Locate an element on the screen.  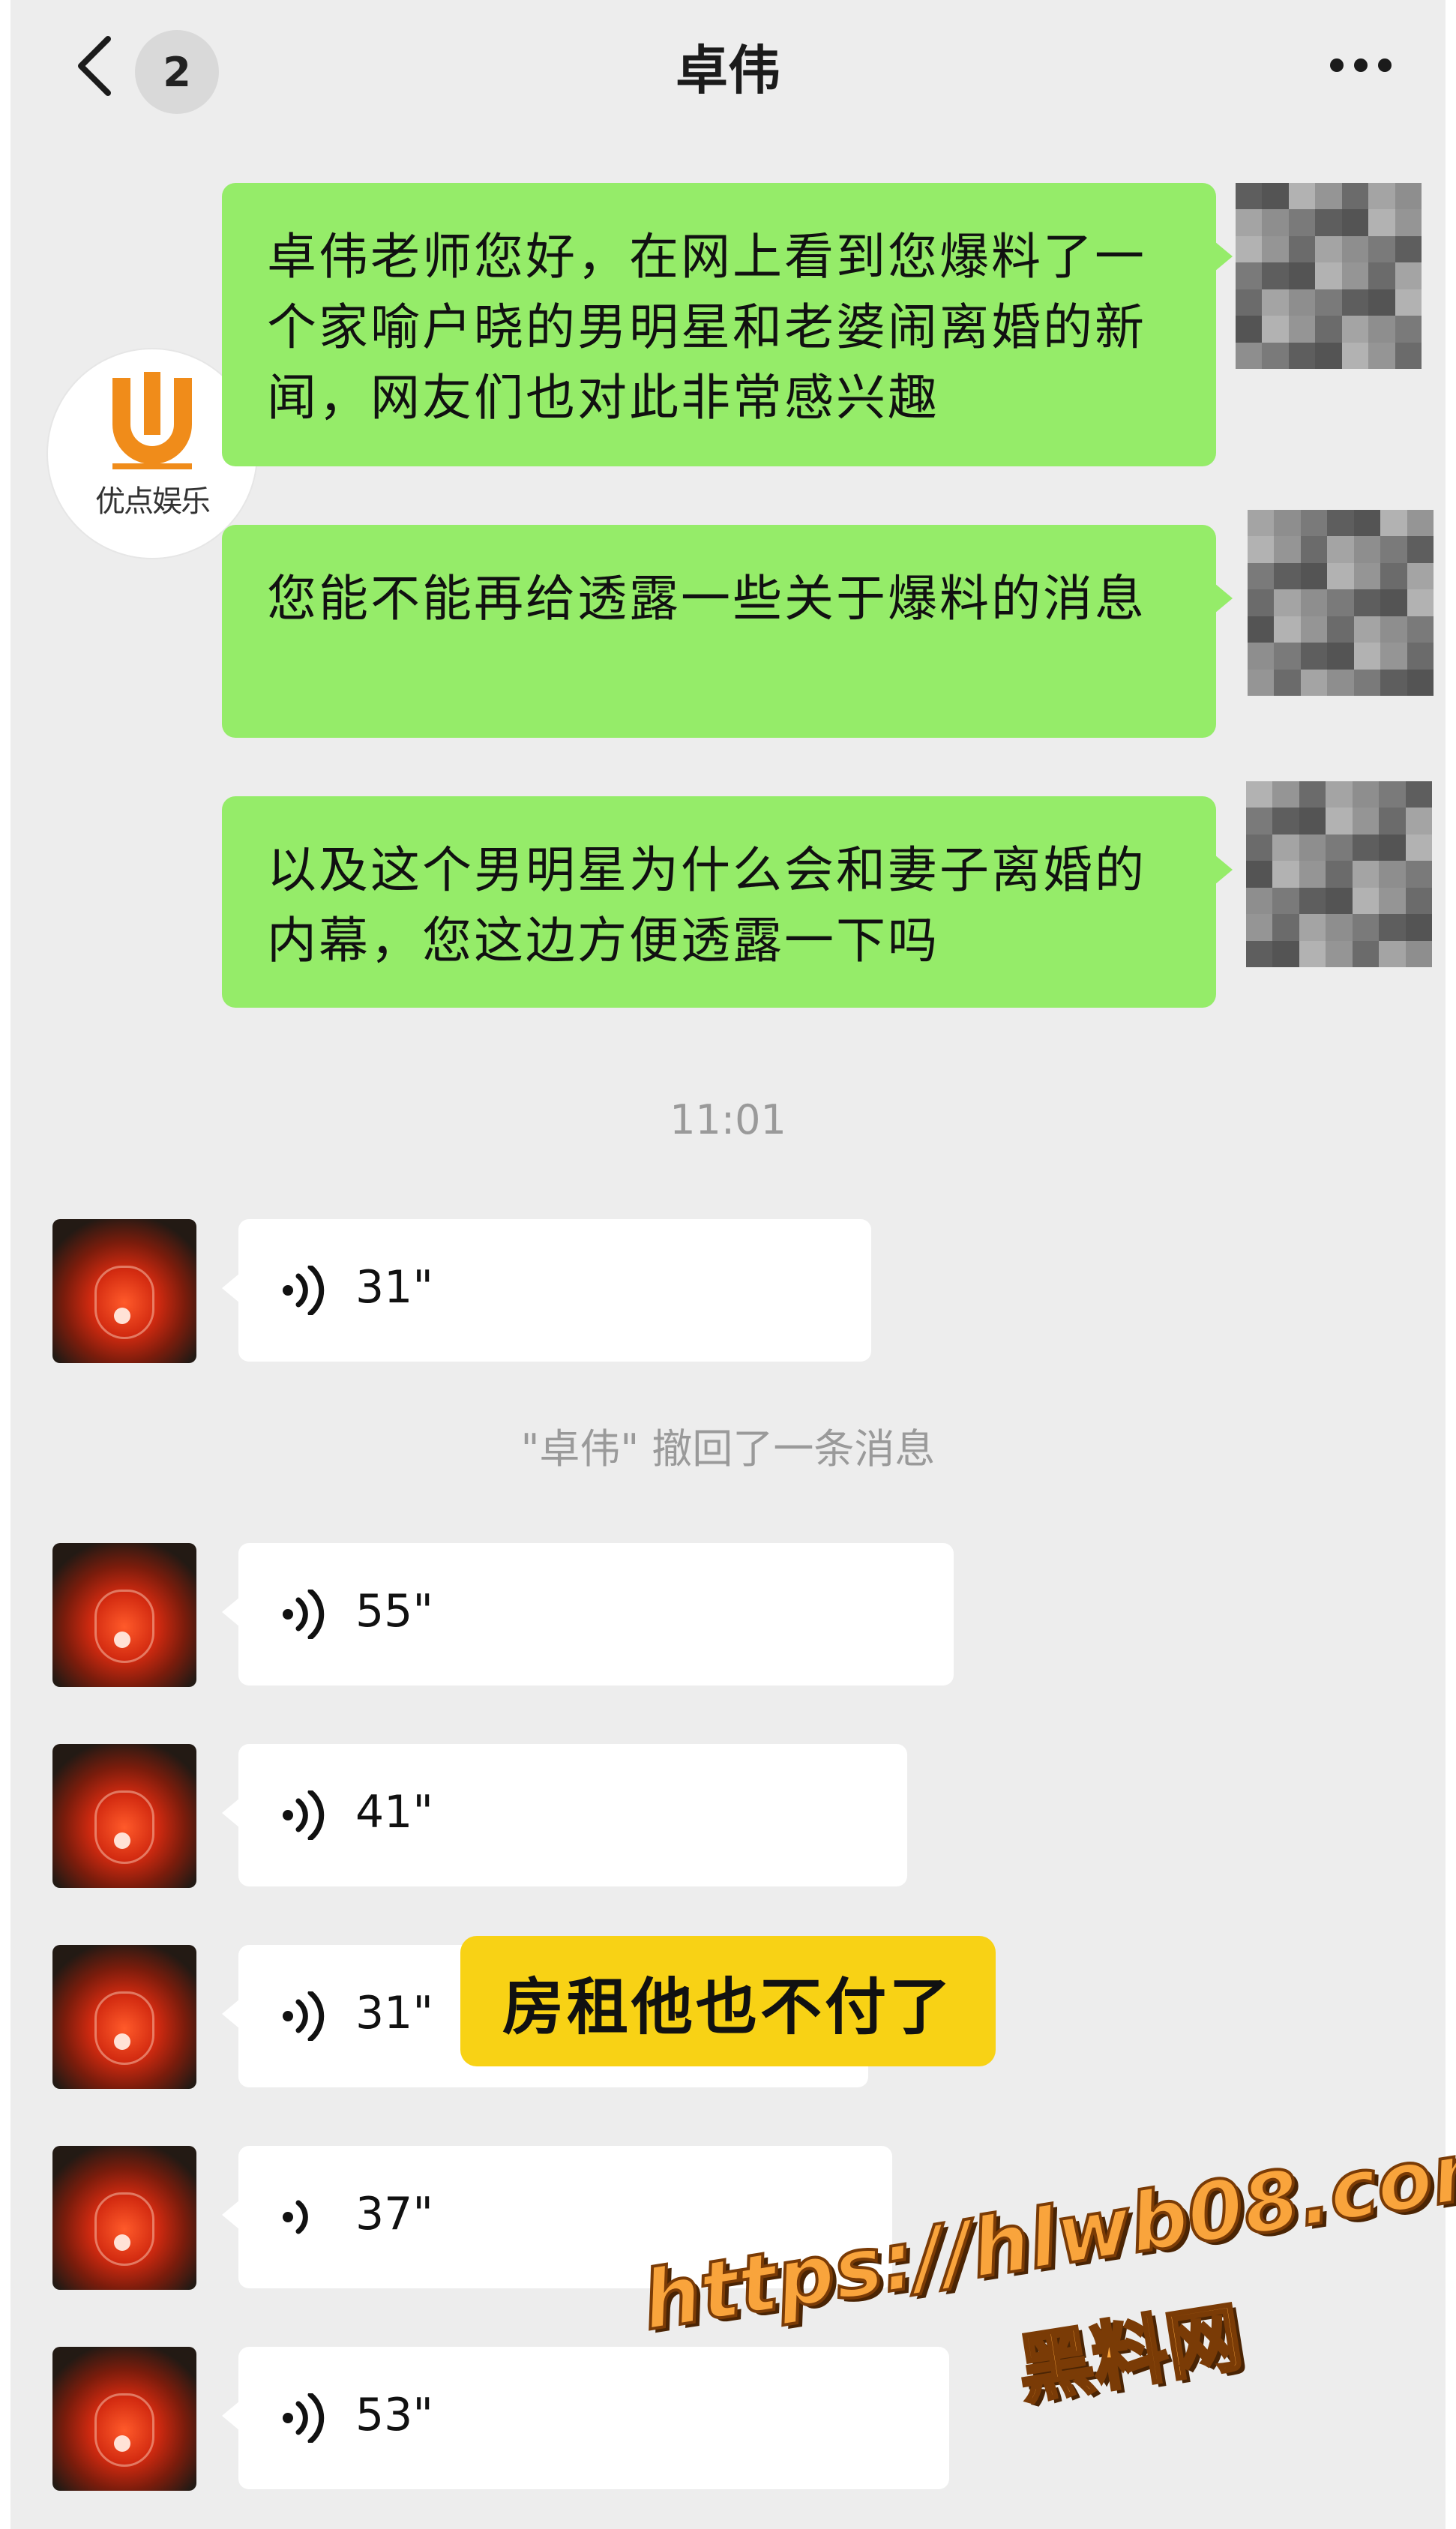
voice-duration: 37" is located at coordinates (394, 2214).